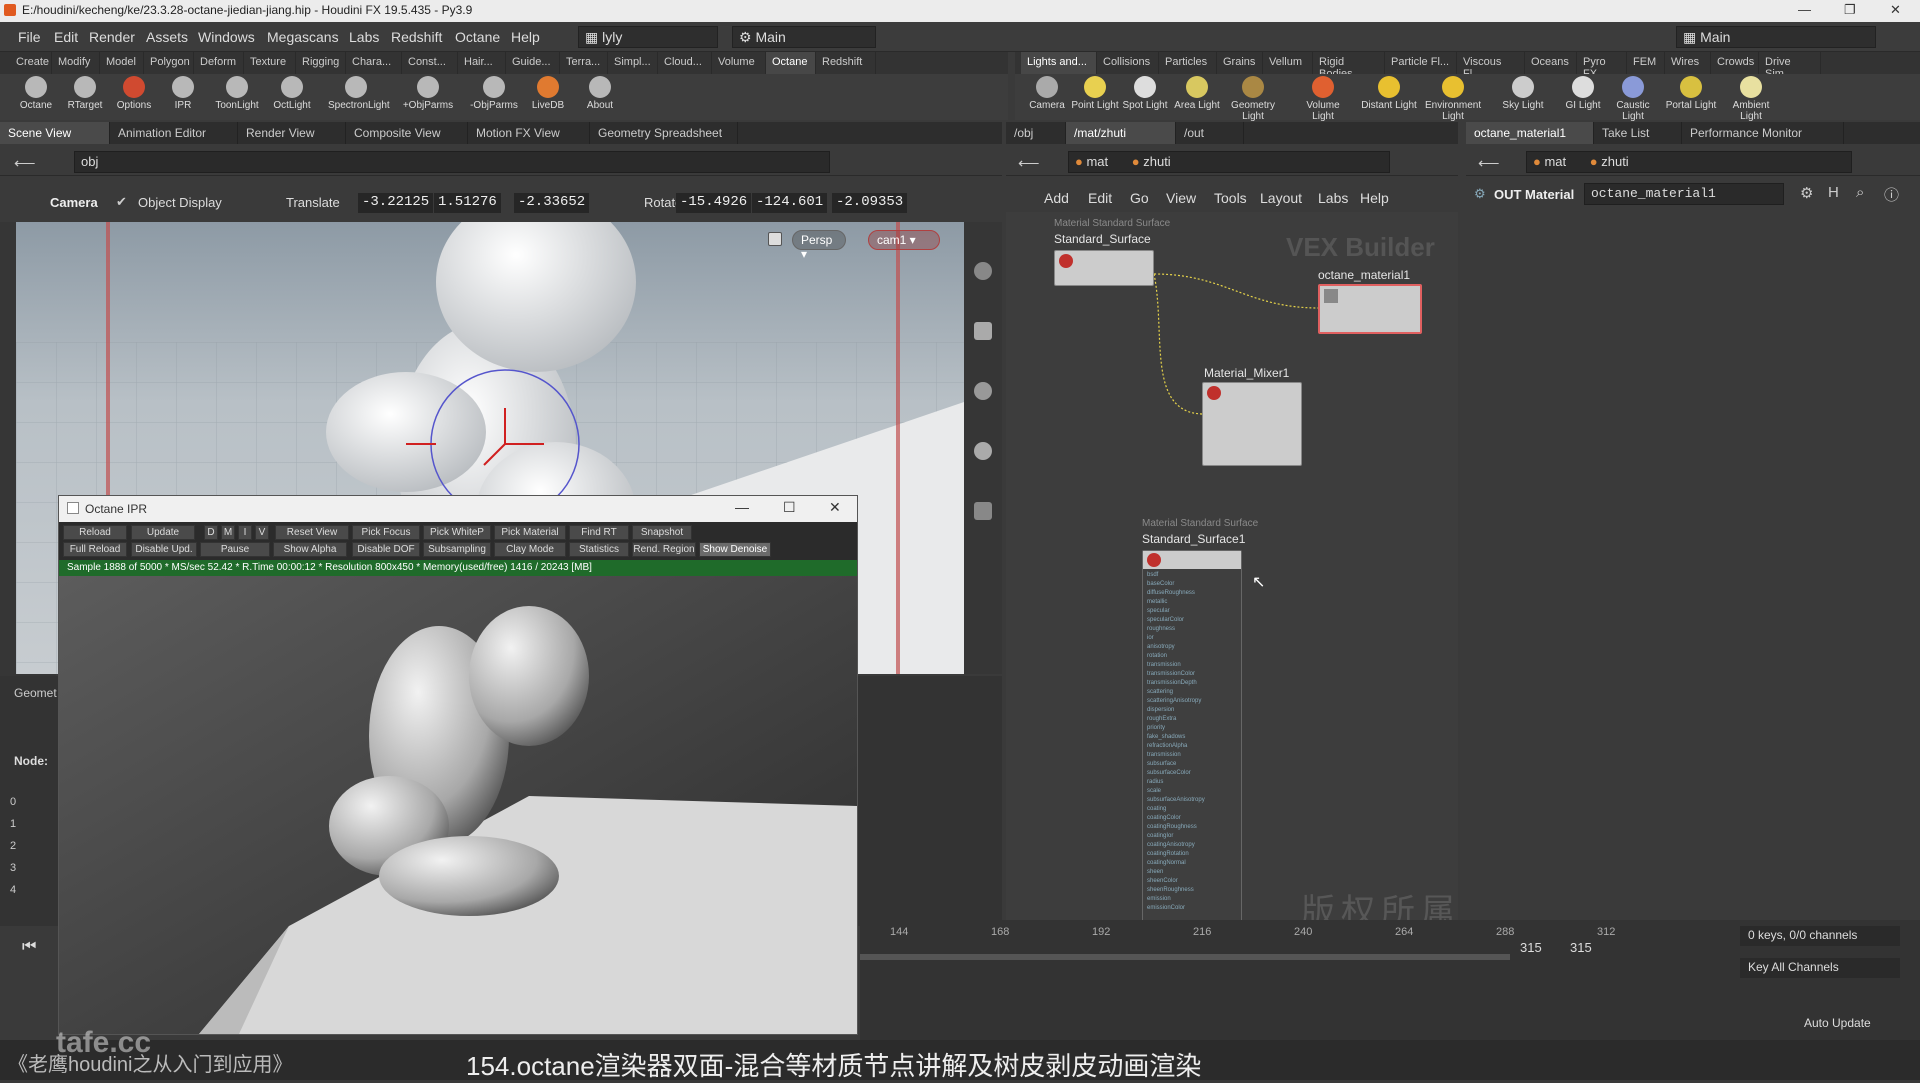 The height and width of the screenshot is (1083, 1920). I want to click on ipr-button: I, so click(245, 532).